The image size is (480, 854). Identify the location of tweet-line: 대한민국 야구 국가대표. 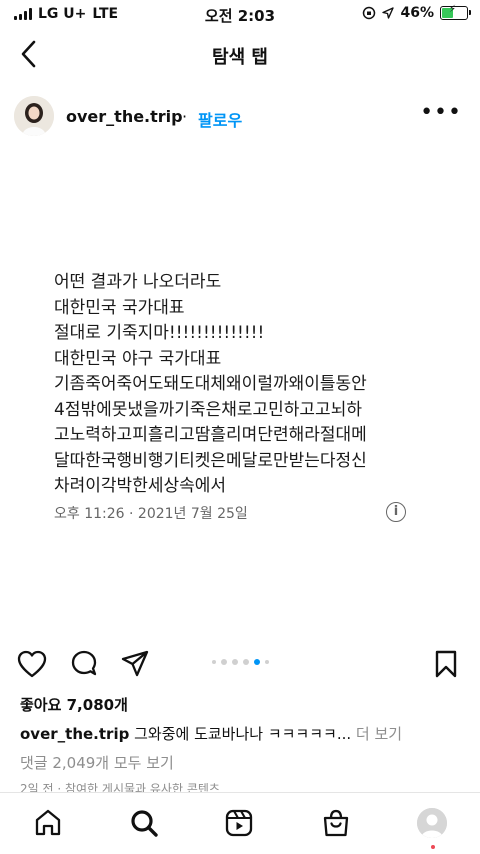
(138, 358).